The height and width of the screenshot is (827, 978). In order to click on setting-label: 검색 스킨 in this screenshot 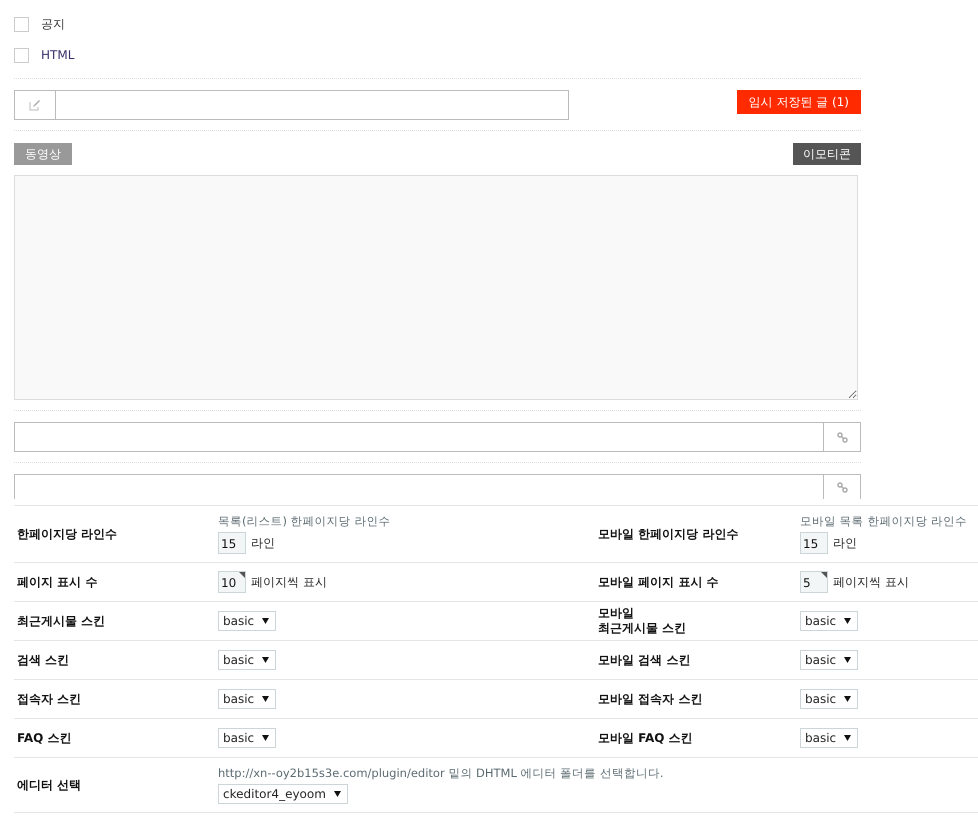, I will do `click(43, 660)`.